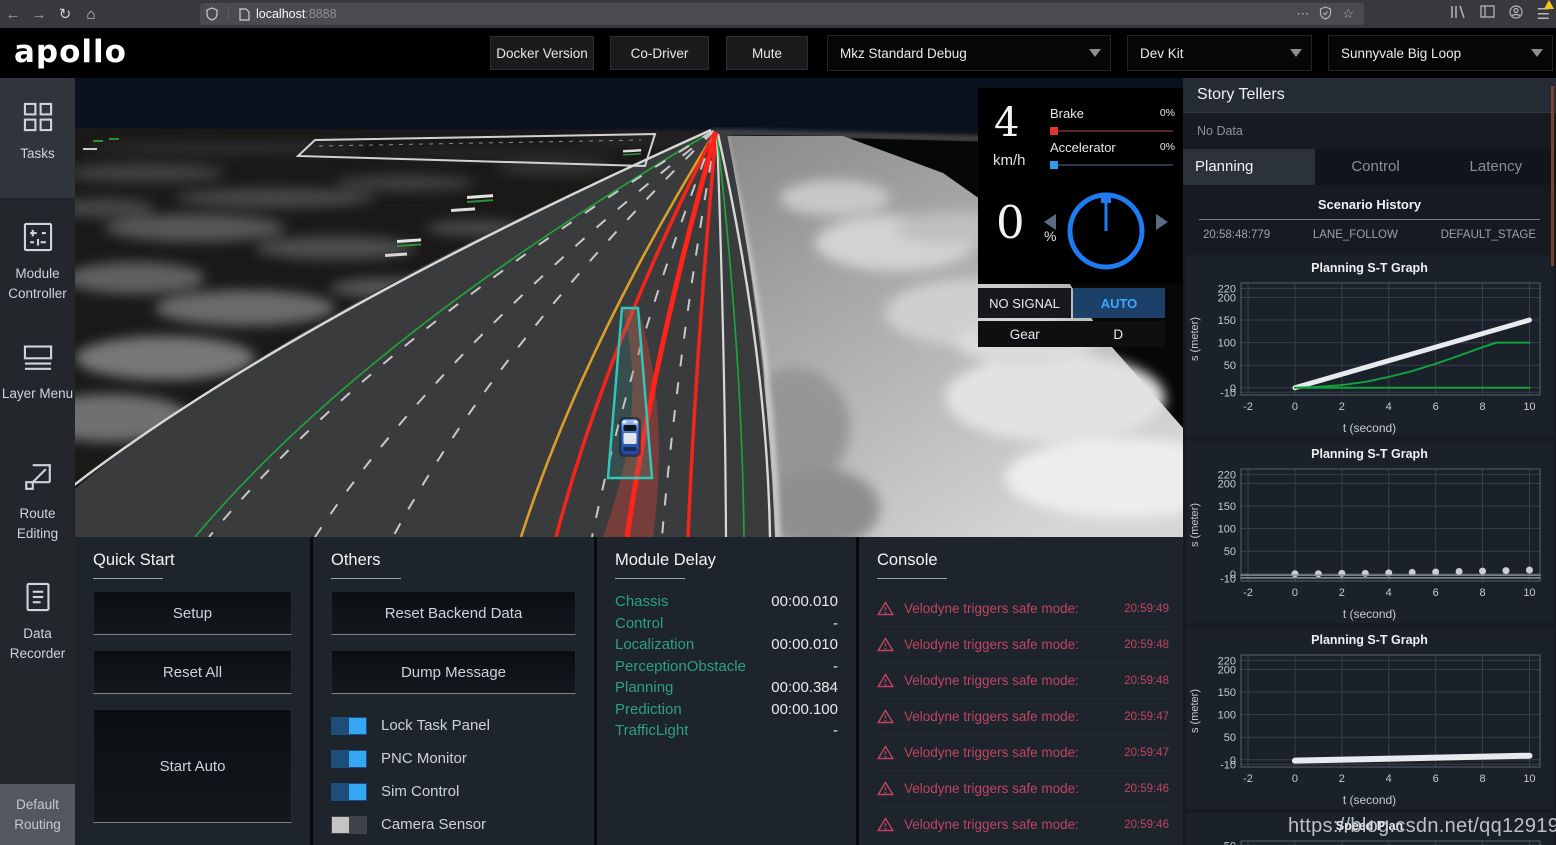 The width and height of the screenshot is (1556, 845). I want to click on svg-text: 6, so click(1436, 407).